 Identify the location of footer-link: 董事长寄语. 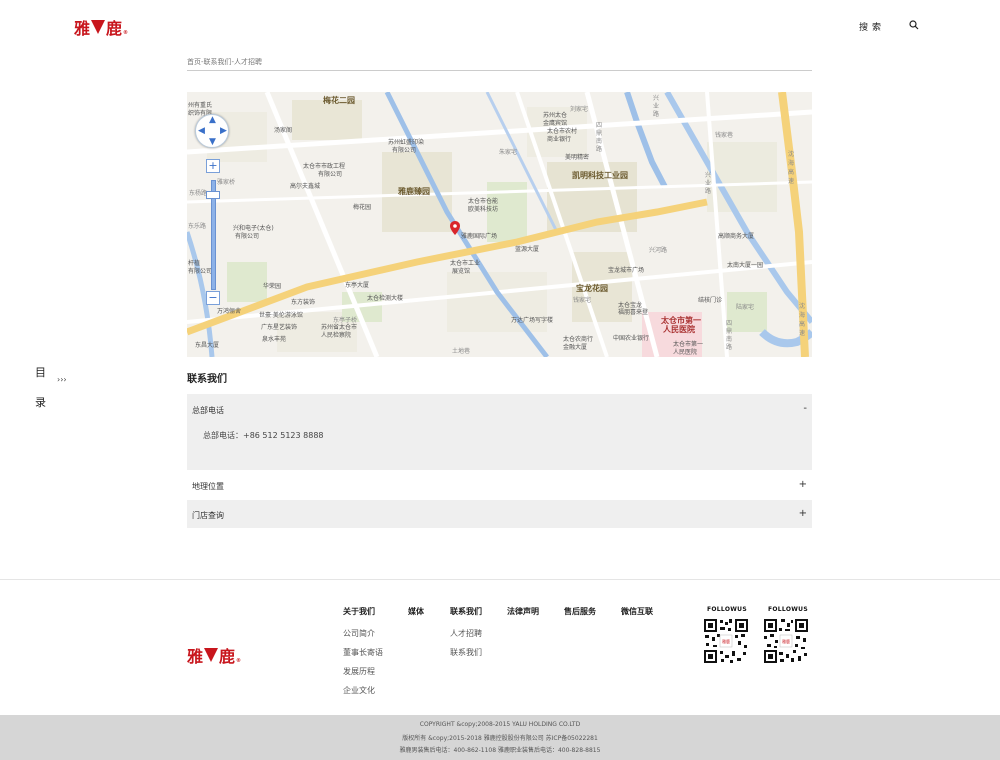
(363, 652).